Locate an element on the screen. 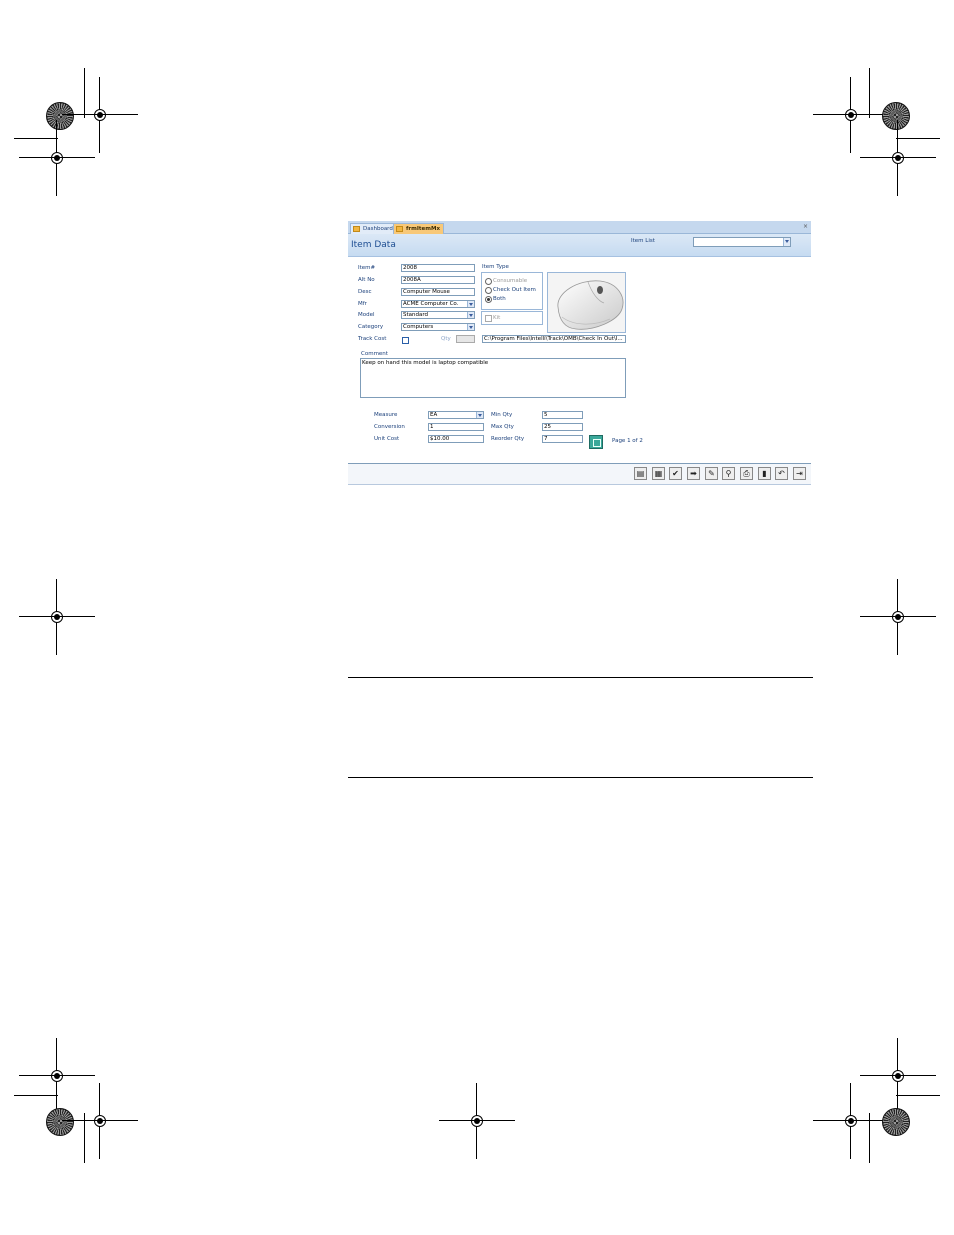 This screenshot has width=954, height=1235. new-record-icon: ▤ is located at coordinates (640, 473).